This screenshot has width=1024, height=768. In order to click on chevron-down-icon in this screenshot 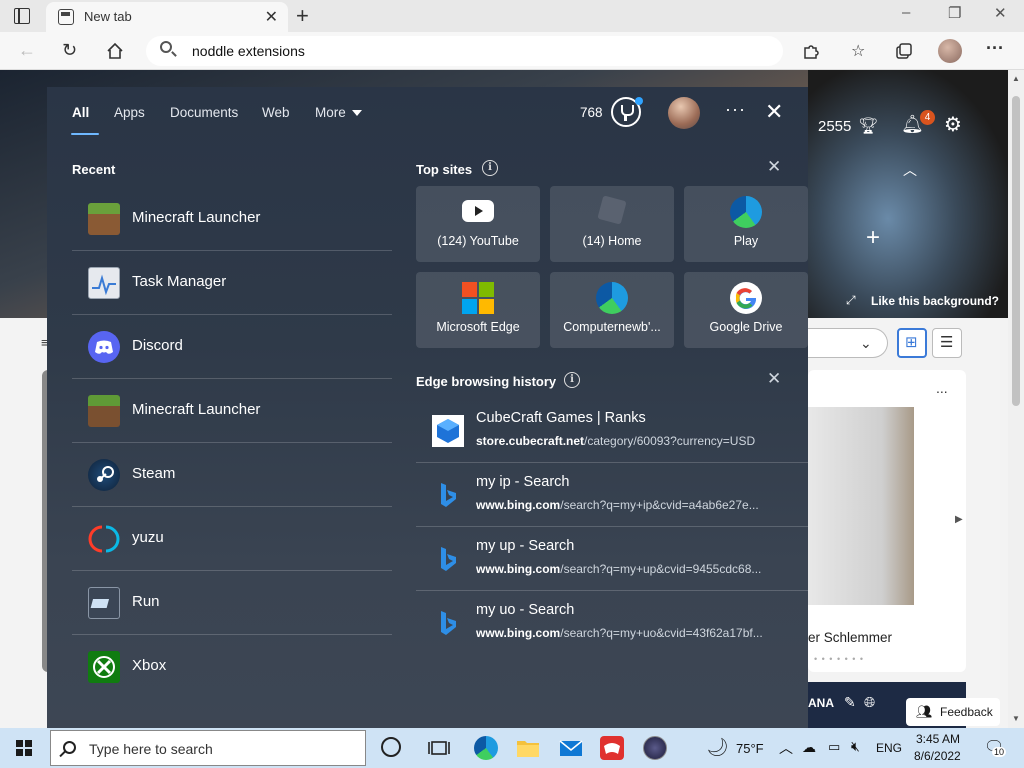, I will do `click(356, 113)`.